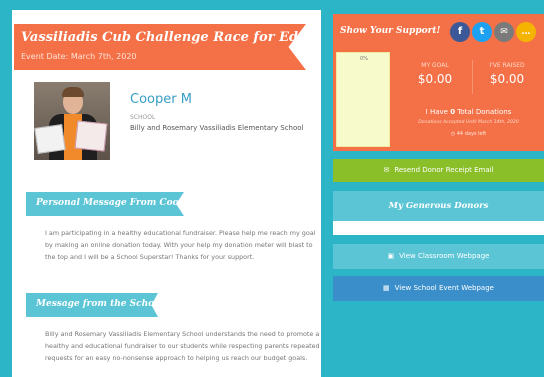 The height and width of the screenshot is (377, 544). Describe the element at coordinates (438, 288) in the screenshot. I see `view-school-event-button: ▦ View School Event Webpage` at that location.